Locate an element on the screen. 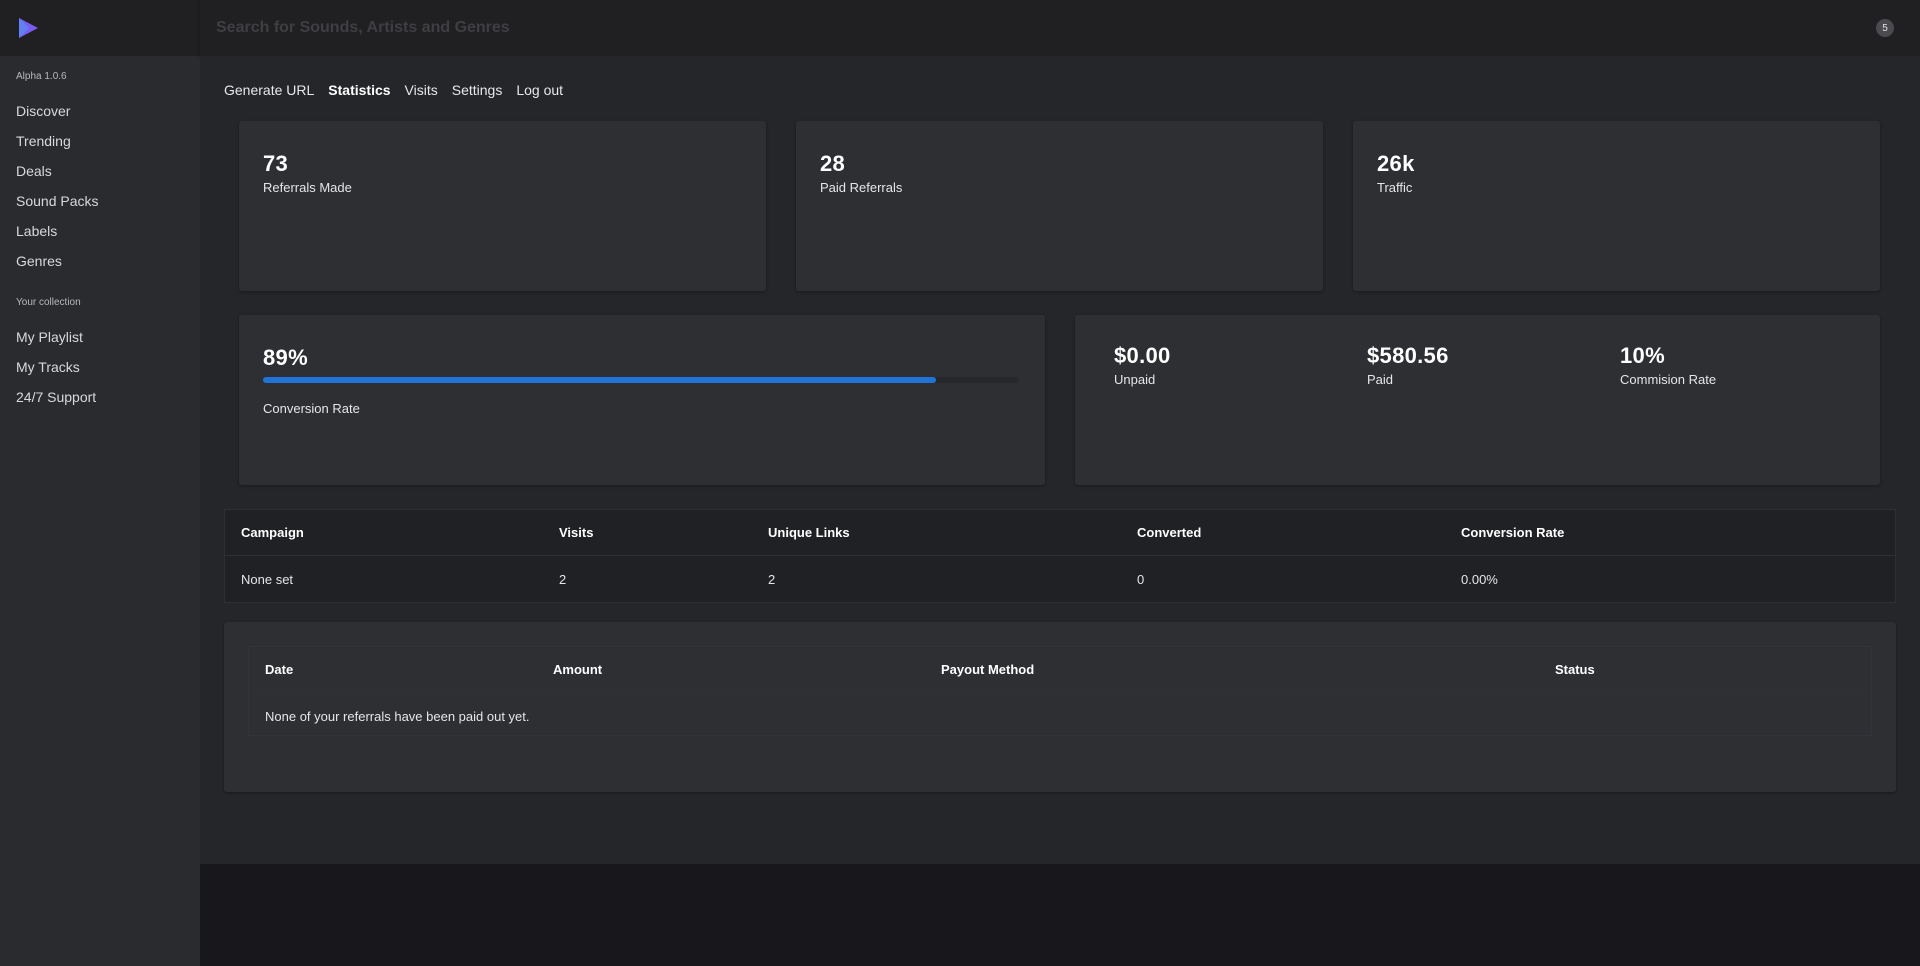 The image size is (1920, 966). paid-value: $580.56 is located at coordinates (1408, 355).